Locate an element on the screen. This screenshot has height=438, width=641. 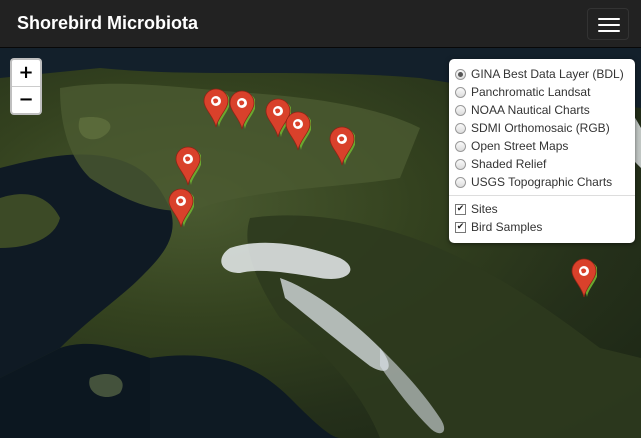
overlay-label: Sites is located at coordinates (484, 209).